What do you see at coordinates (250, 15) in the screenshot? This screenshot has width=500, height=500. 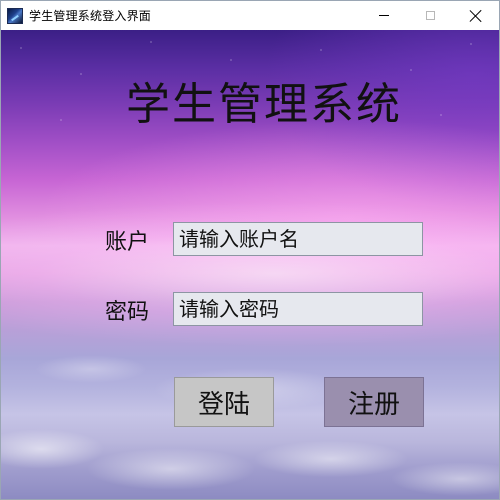 I see `title-bar: 学生管理系统登入界面` at bounding box center [250, 15].